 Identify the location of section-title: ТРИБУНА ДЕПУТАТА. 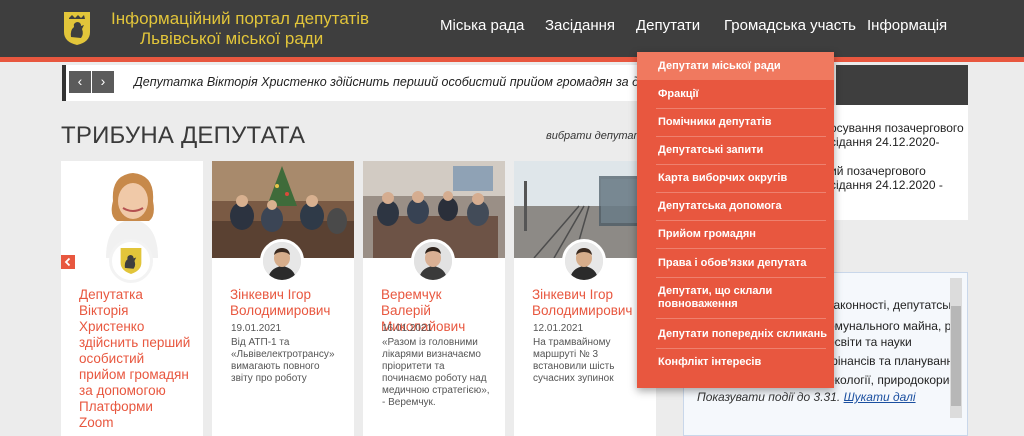
(183, 135).